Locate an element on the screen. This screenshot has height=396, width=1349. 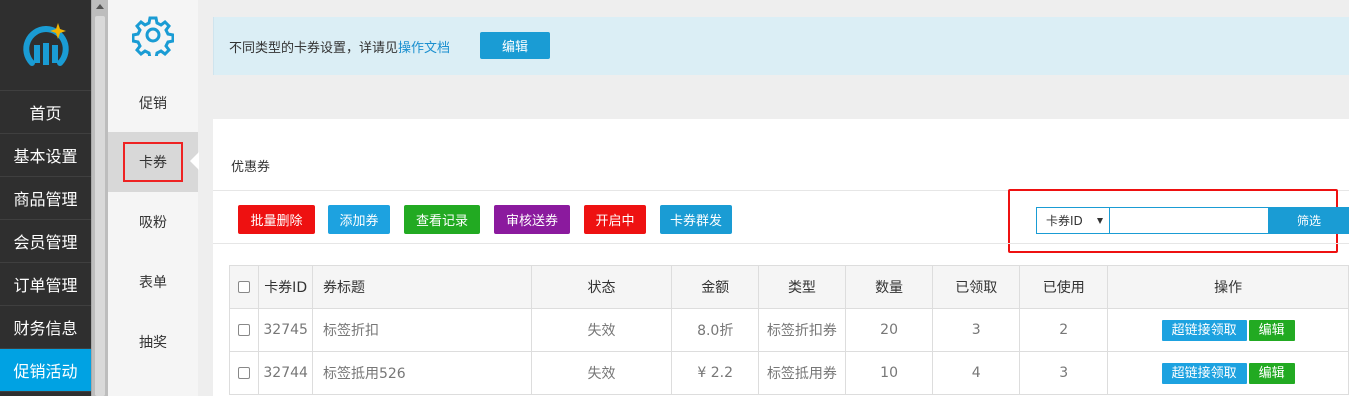
view-records-button: 查看记录 is located at coordinates (442, 219).